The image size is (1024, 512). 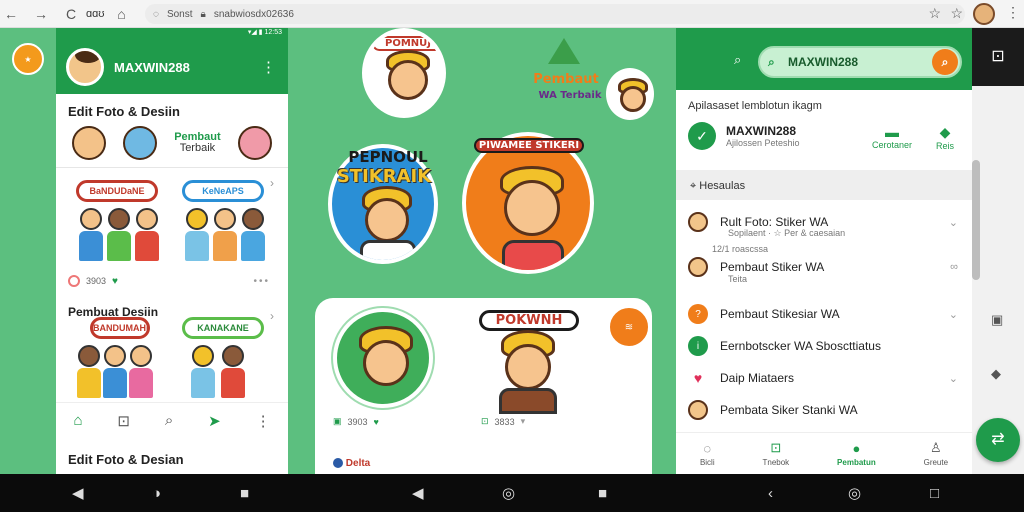 I want to click on list-item: Pembata Siker Stanki WA, so click(x=824, y=410).